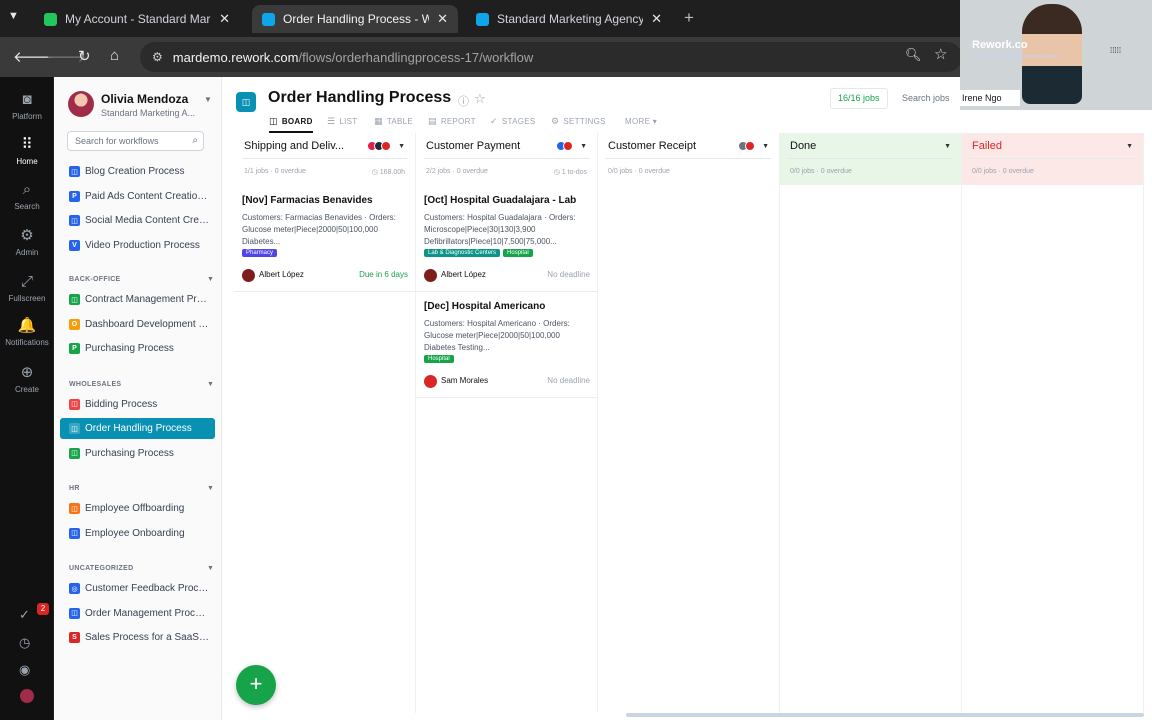  I want to click on add-job-button: +, so click(256, 685).